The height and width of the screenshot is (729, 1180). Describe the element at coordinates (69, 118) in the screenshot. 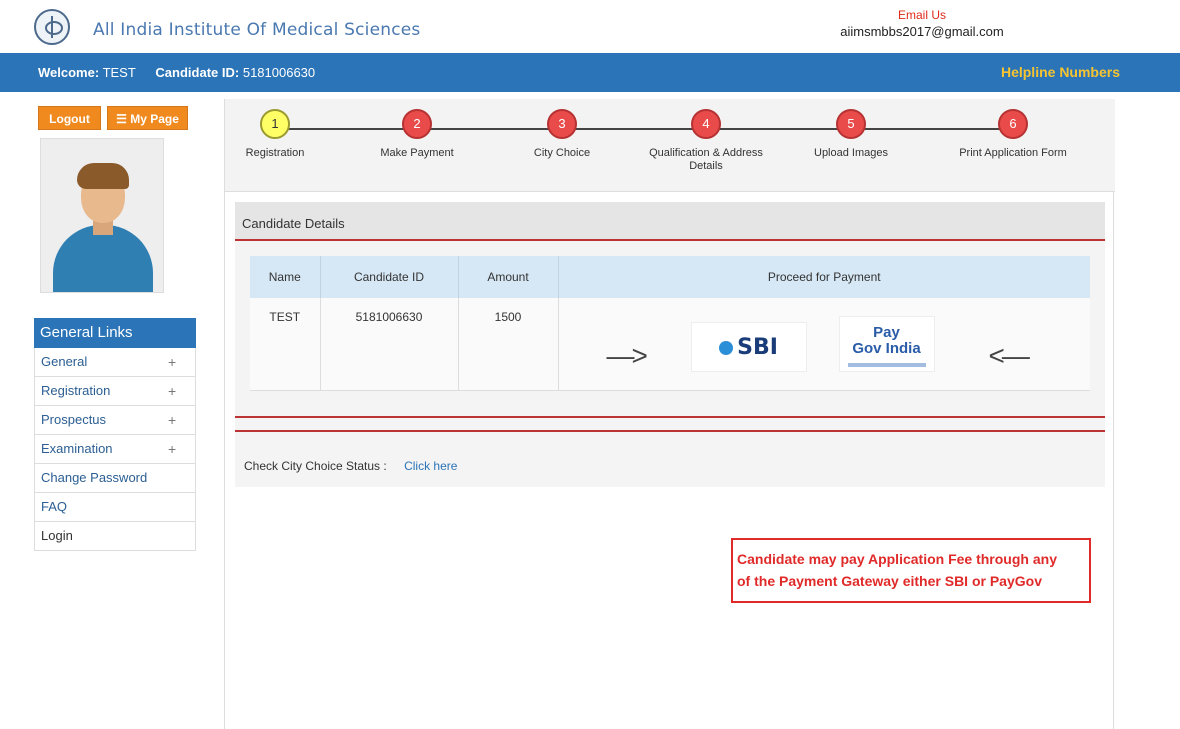

I see `logout-button: Logout` at that location.